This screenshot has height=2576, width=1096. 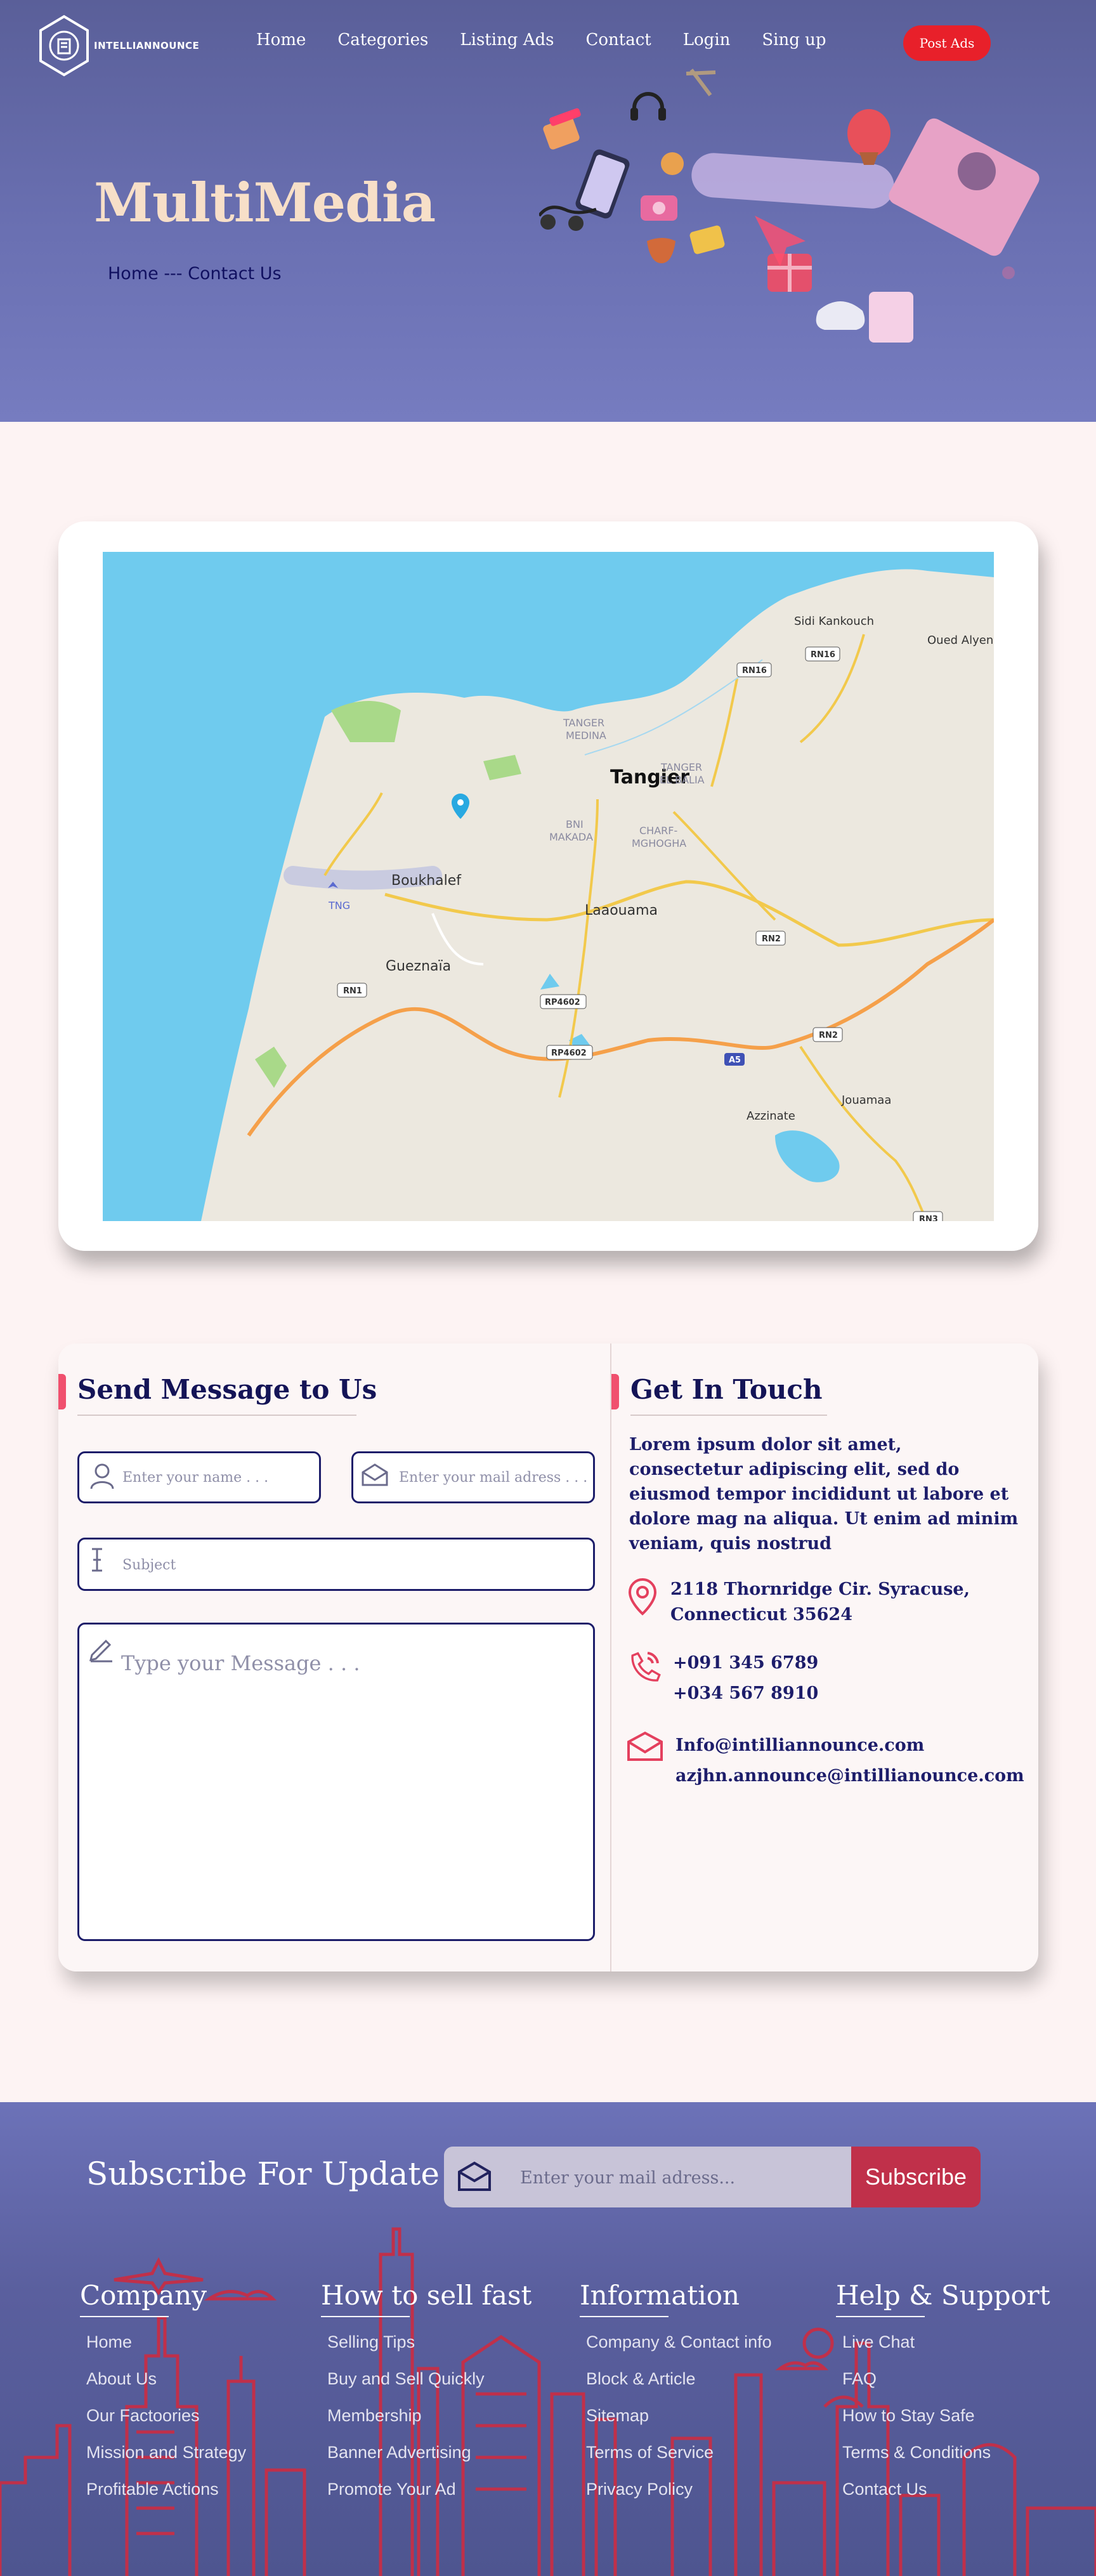 What do you see at coordinates (707, 39) in the screenshot?
I see `nav-login: Login` at bounding box center [707, 39].